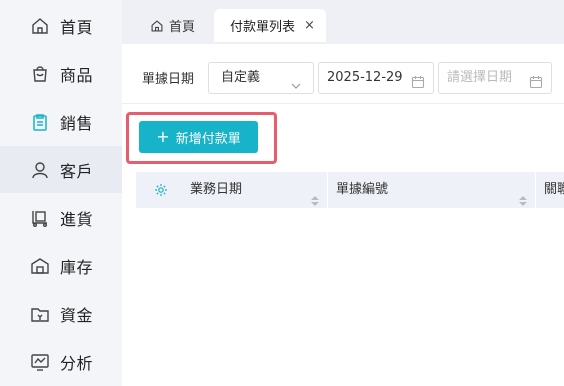 This screenshot has width=564, height=386. Describe the element at coordinates (554, 189) in the screenshot. I see `column-header-label: 關聯` at that location.